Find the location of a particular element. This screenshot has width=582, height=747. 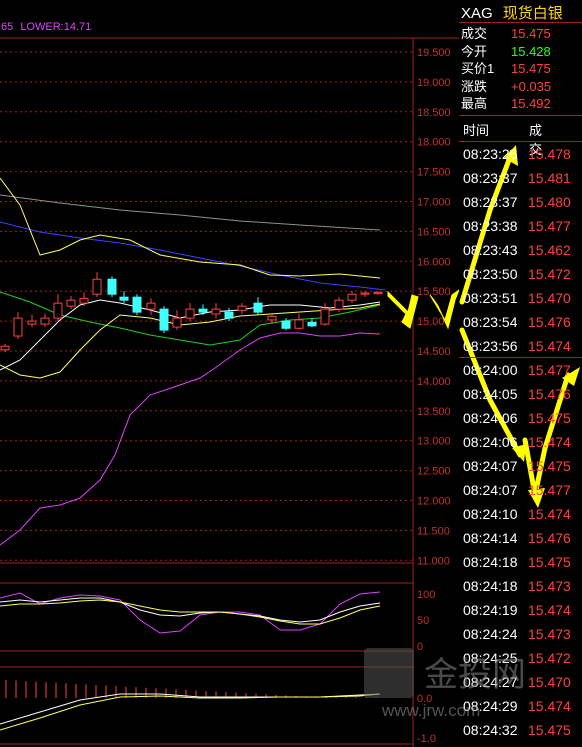

quote-label: 最高 is located at coordinates (474, 103).